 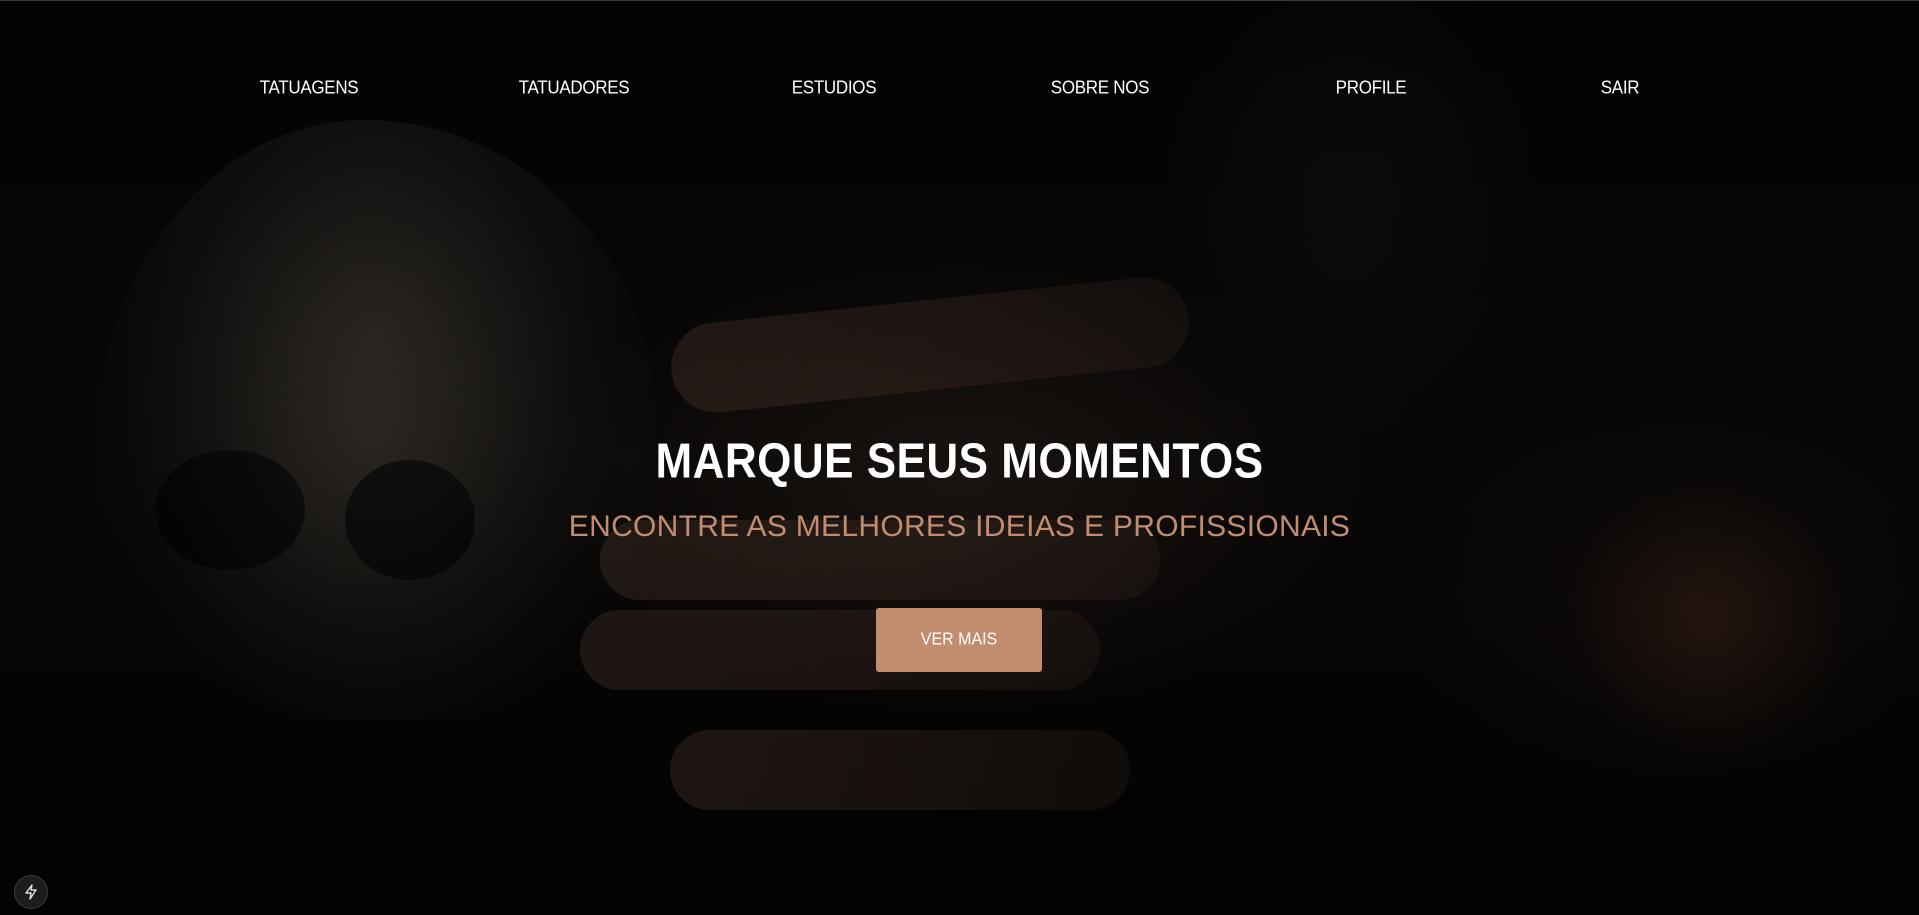 I want to click on nav-item-sair: SAIR, so click(x=1620, y=88).